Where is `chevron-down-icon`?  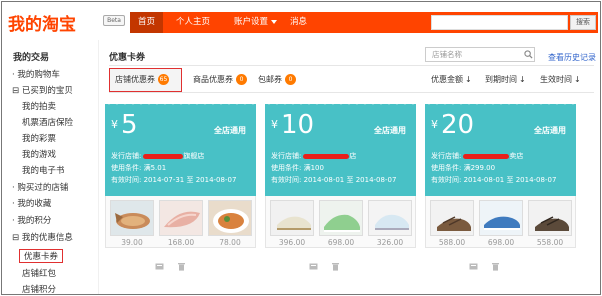
chevron-down-icon is located at coordinates (274, 21).